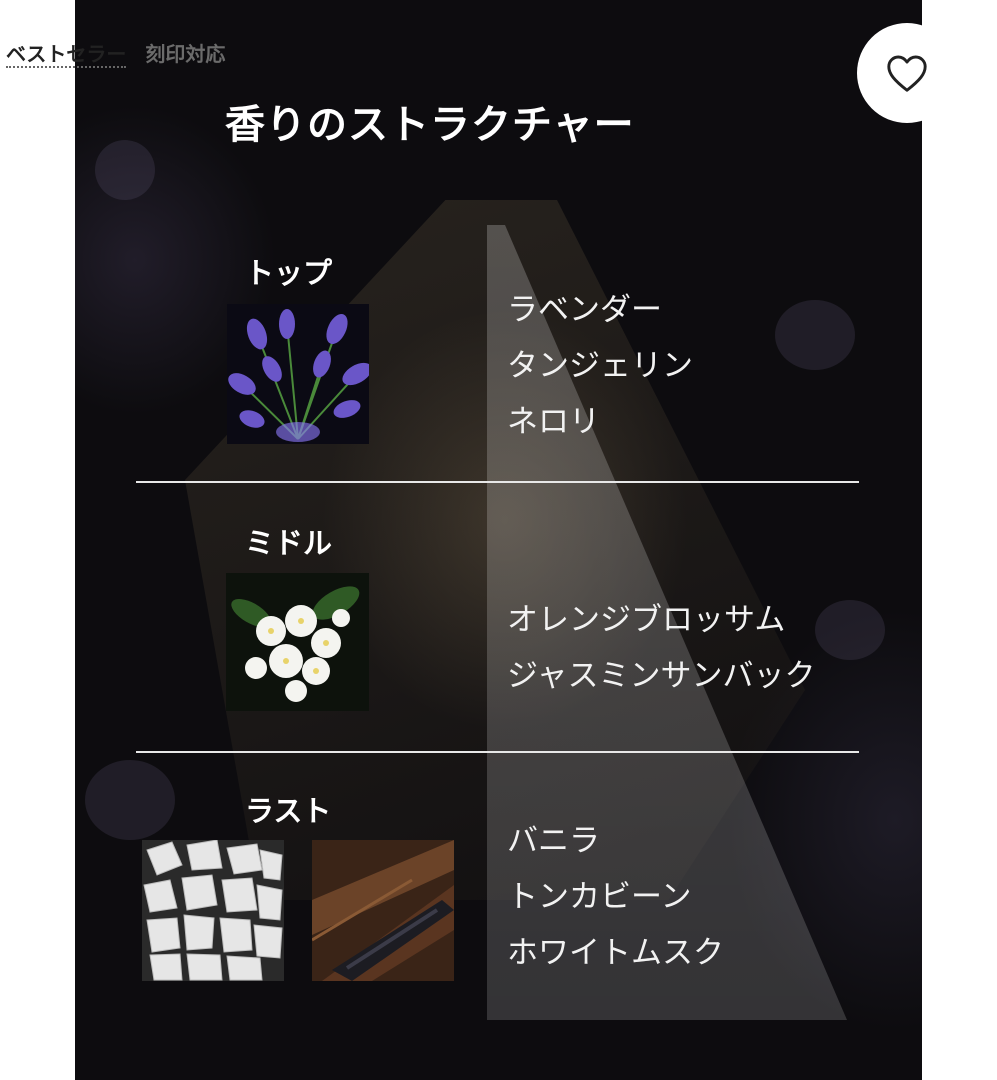 The width and height of the screenshot is (997, 1080). What do you see at coordinates (599, 897) in the screenshot?
I see `base-note-2: トンカビーン` at bounding box center [599, 897].